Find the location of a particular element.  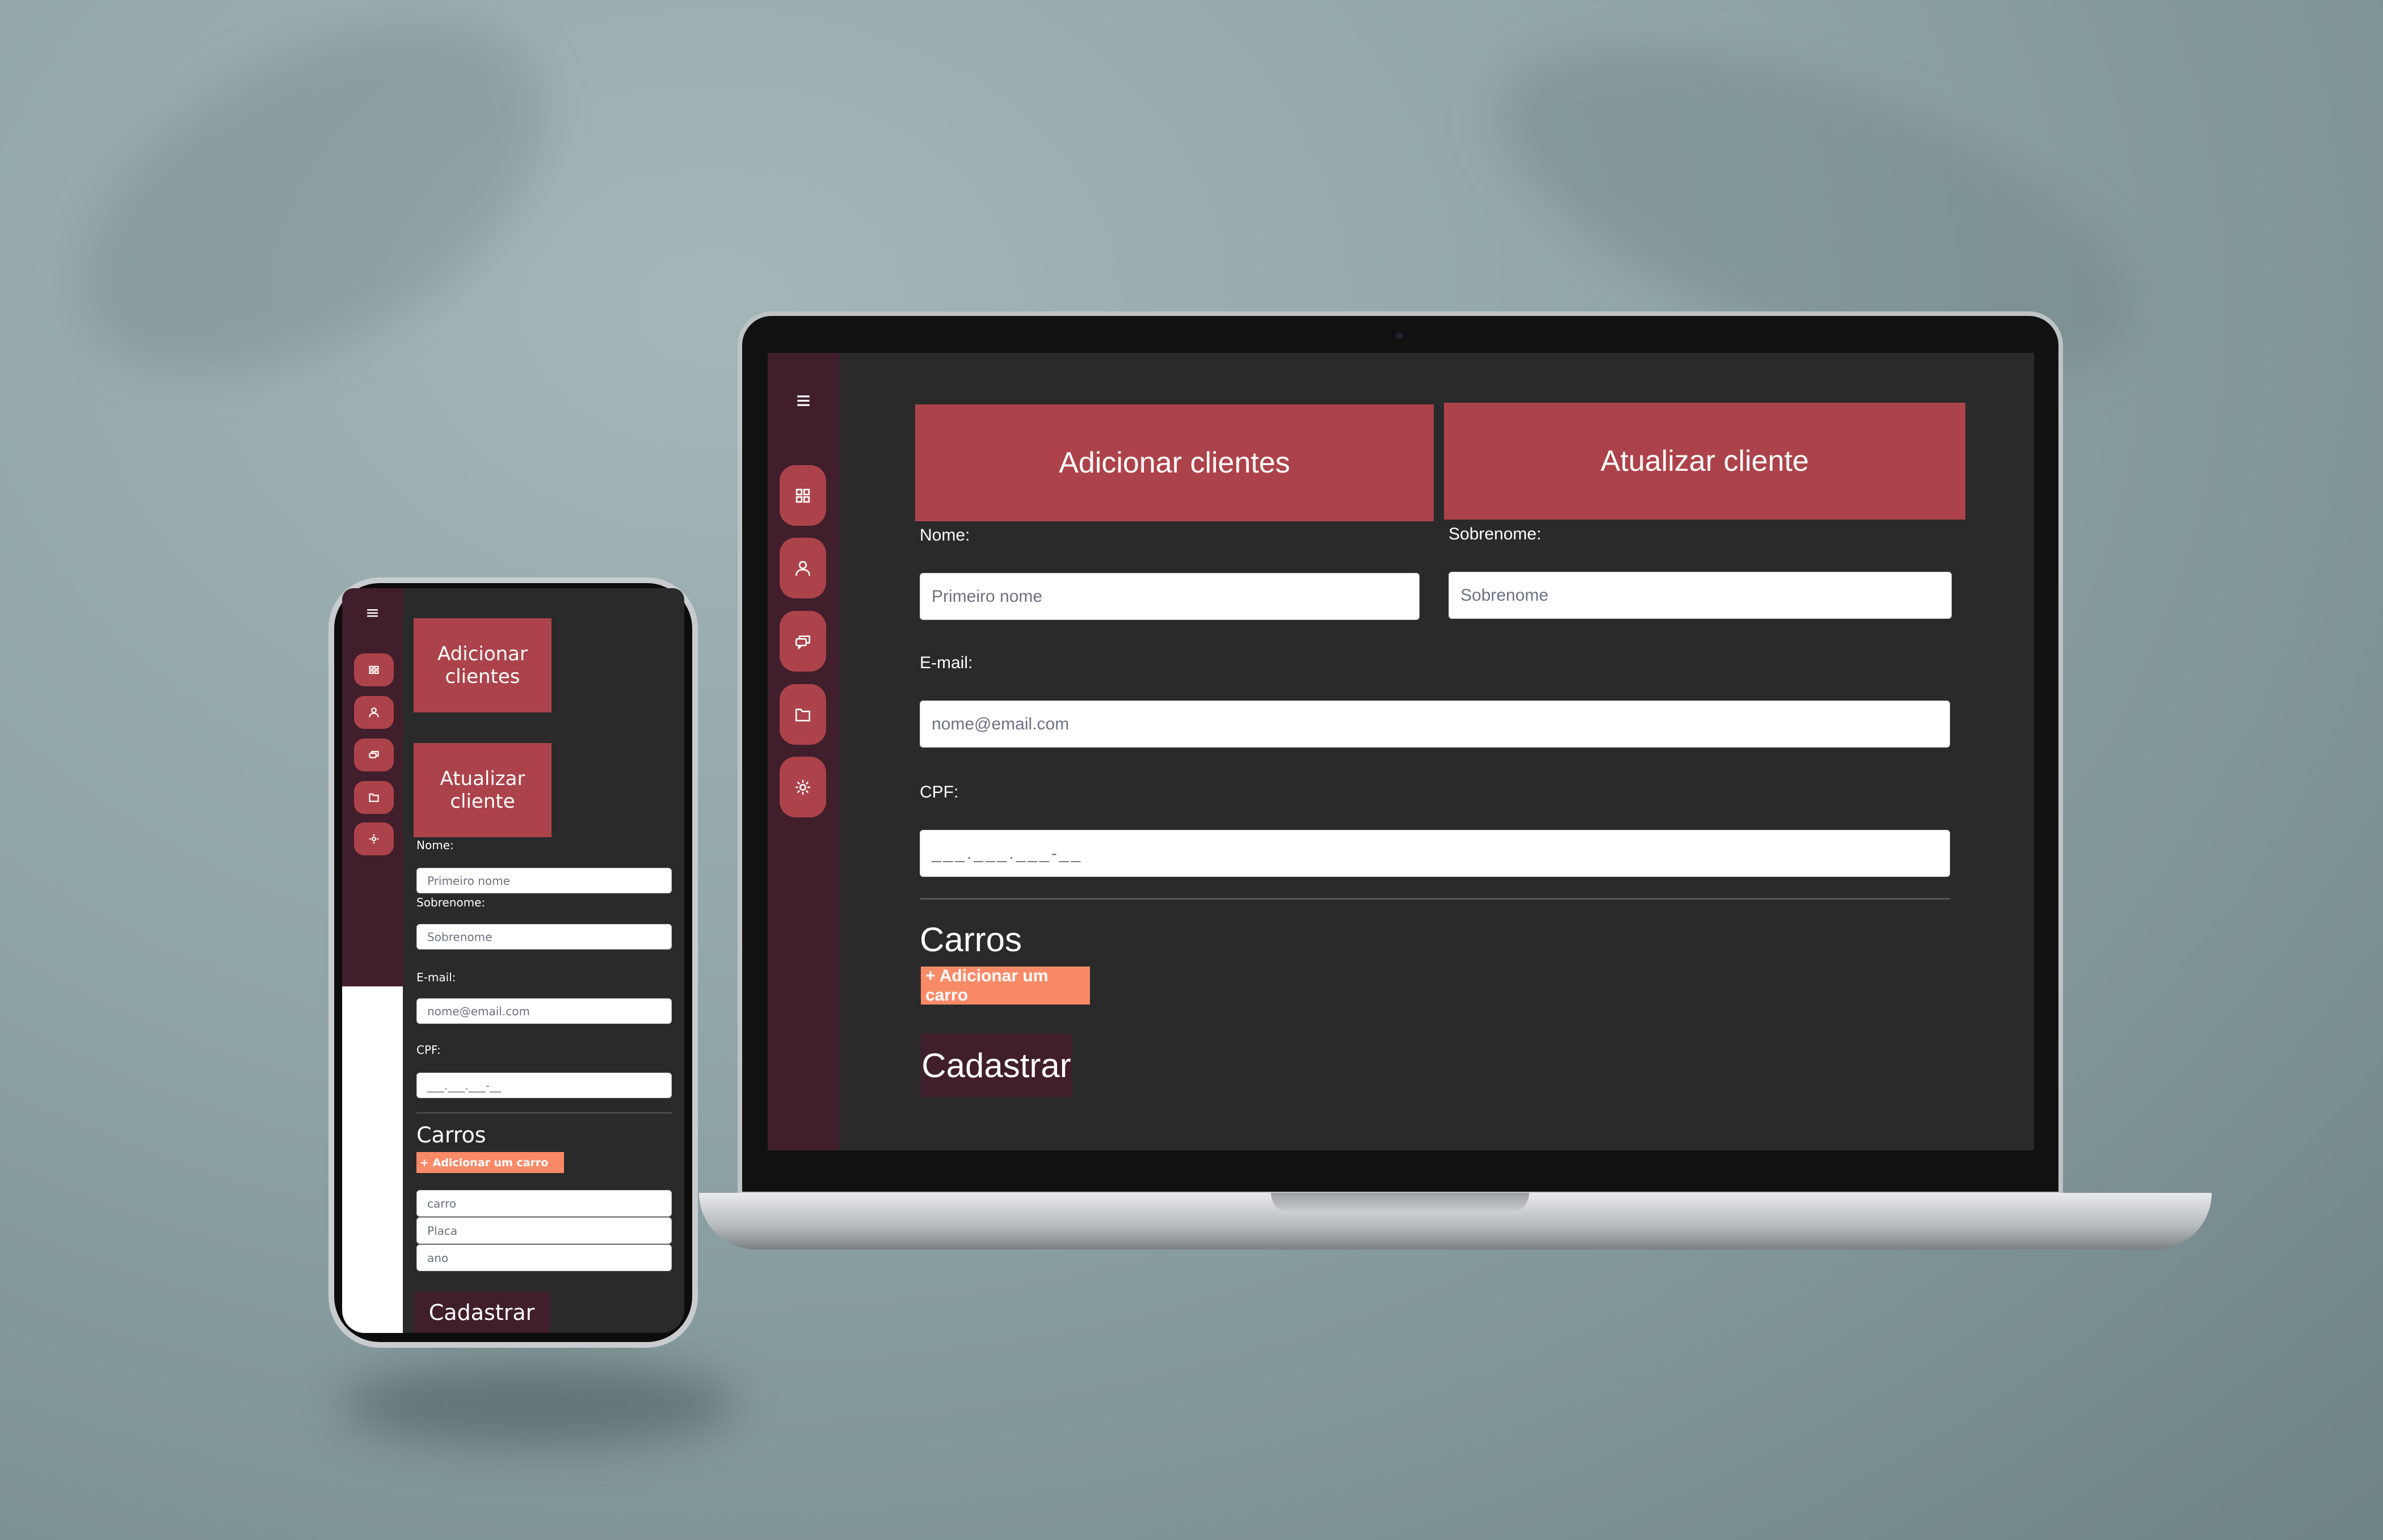

car-year-input: ano is located at coordinates (544, 1257).